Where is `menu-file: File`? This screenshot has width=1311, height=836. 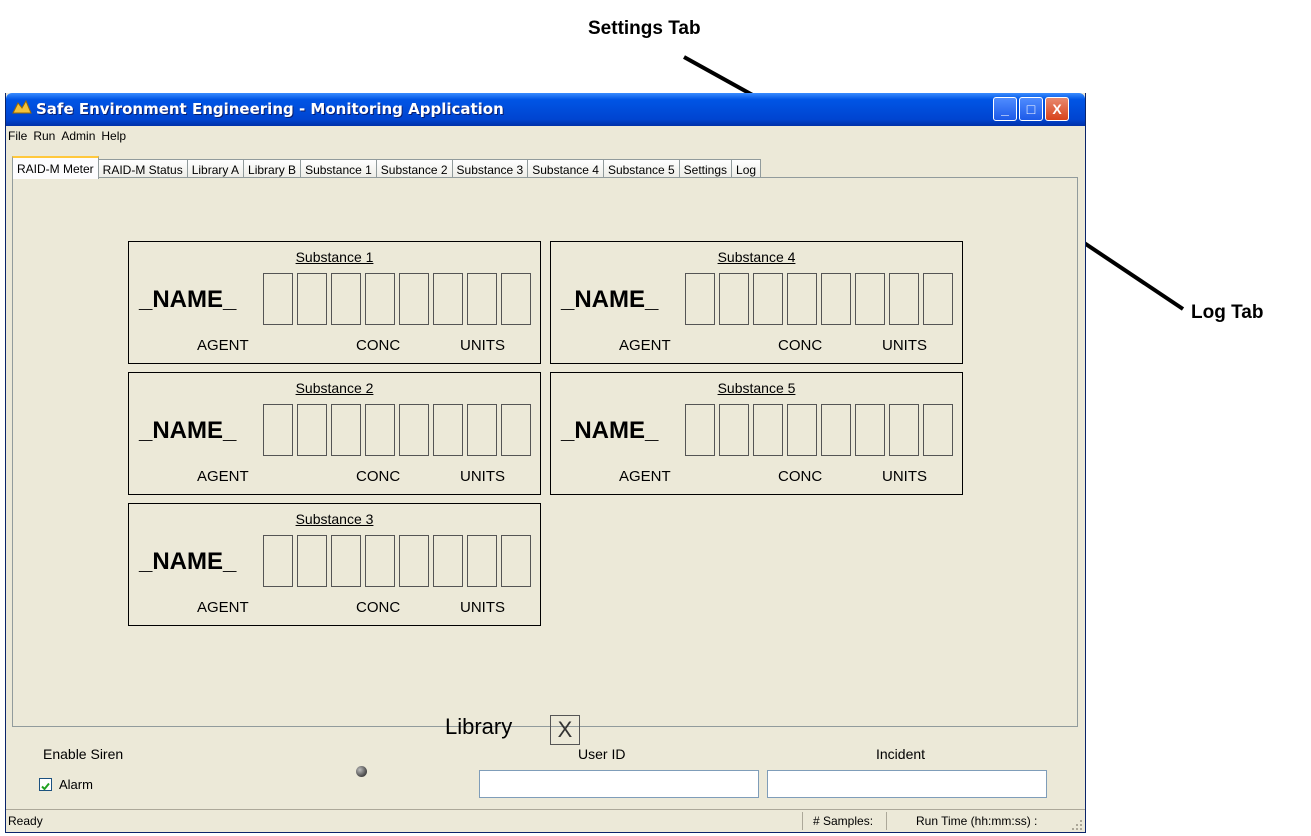 menu-file: File is located at coordinates (18, 134).